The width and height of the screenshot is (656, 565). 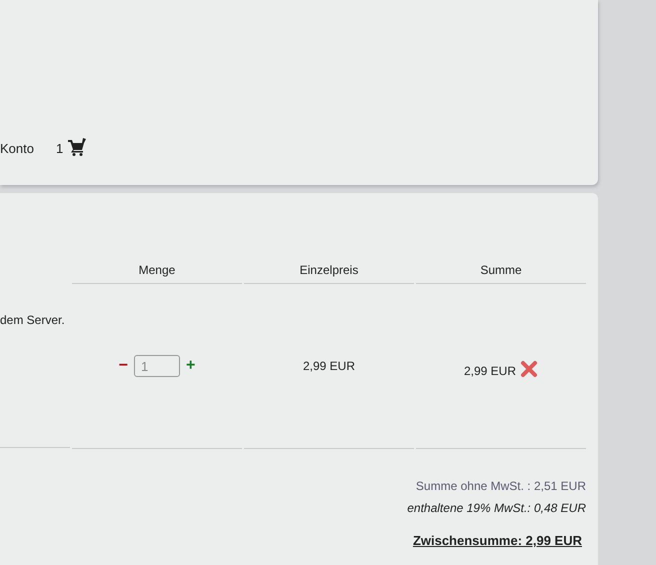 I want to click on column-header: Einzelpreis, so click(x=329, y=269).